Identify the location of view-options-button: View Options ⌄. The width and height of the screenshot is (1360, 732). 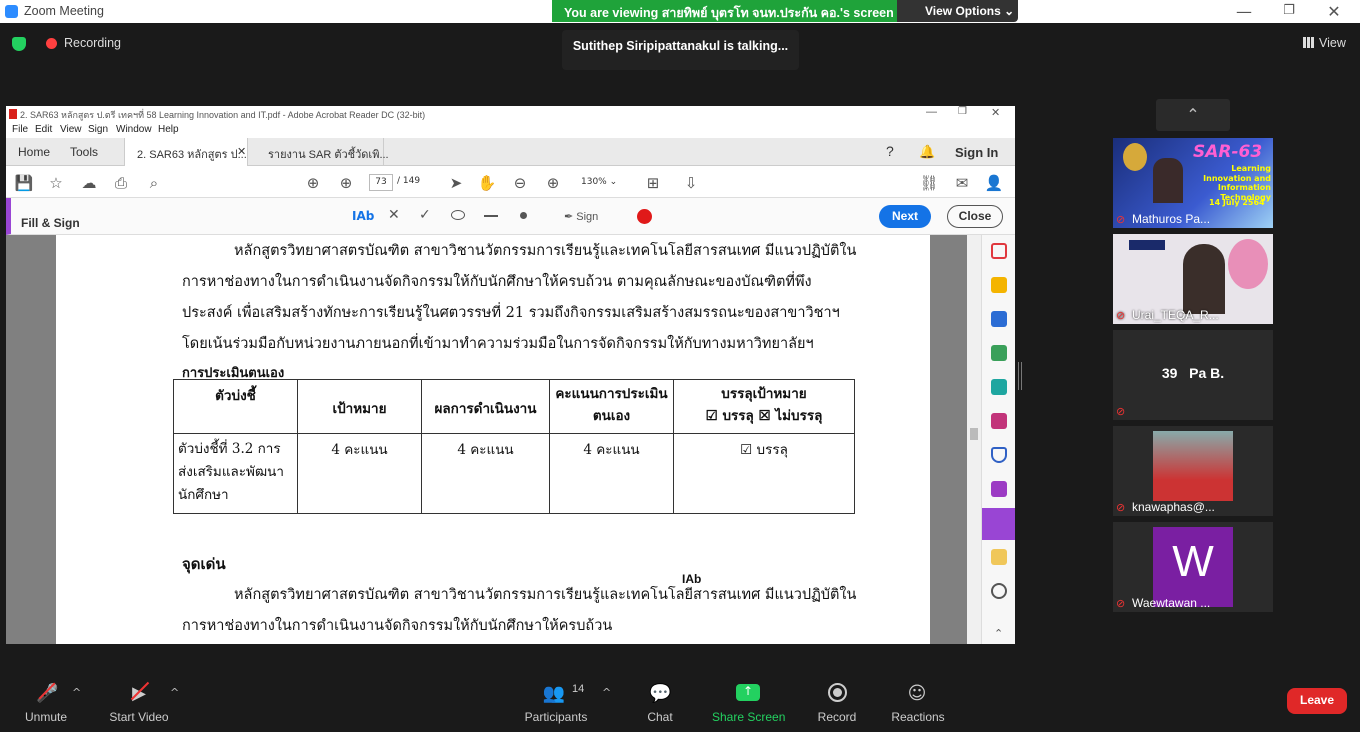
(957, 11).